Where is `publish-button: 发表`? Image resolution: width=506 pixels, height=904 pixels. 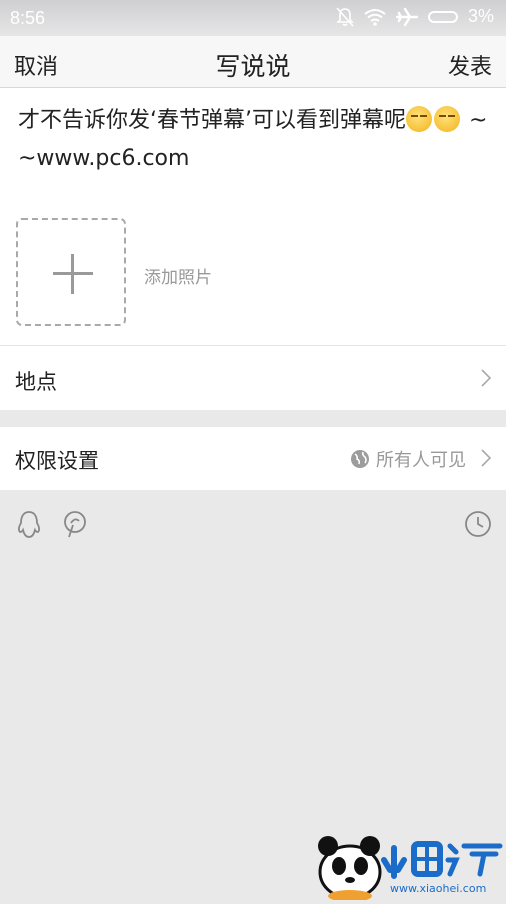
publish-button: 发表 is located at coordinates (470, 65).